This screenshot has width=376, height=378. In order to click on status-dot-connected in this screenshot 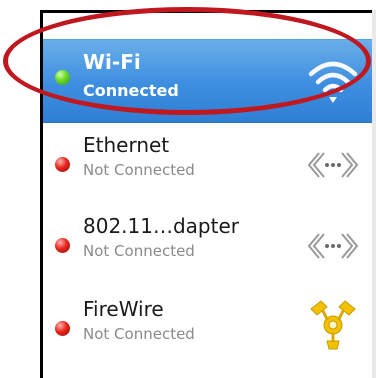, I will do `click(62, 77)`.